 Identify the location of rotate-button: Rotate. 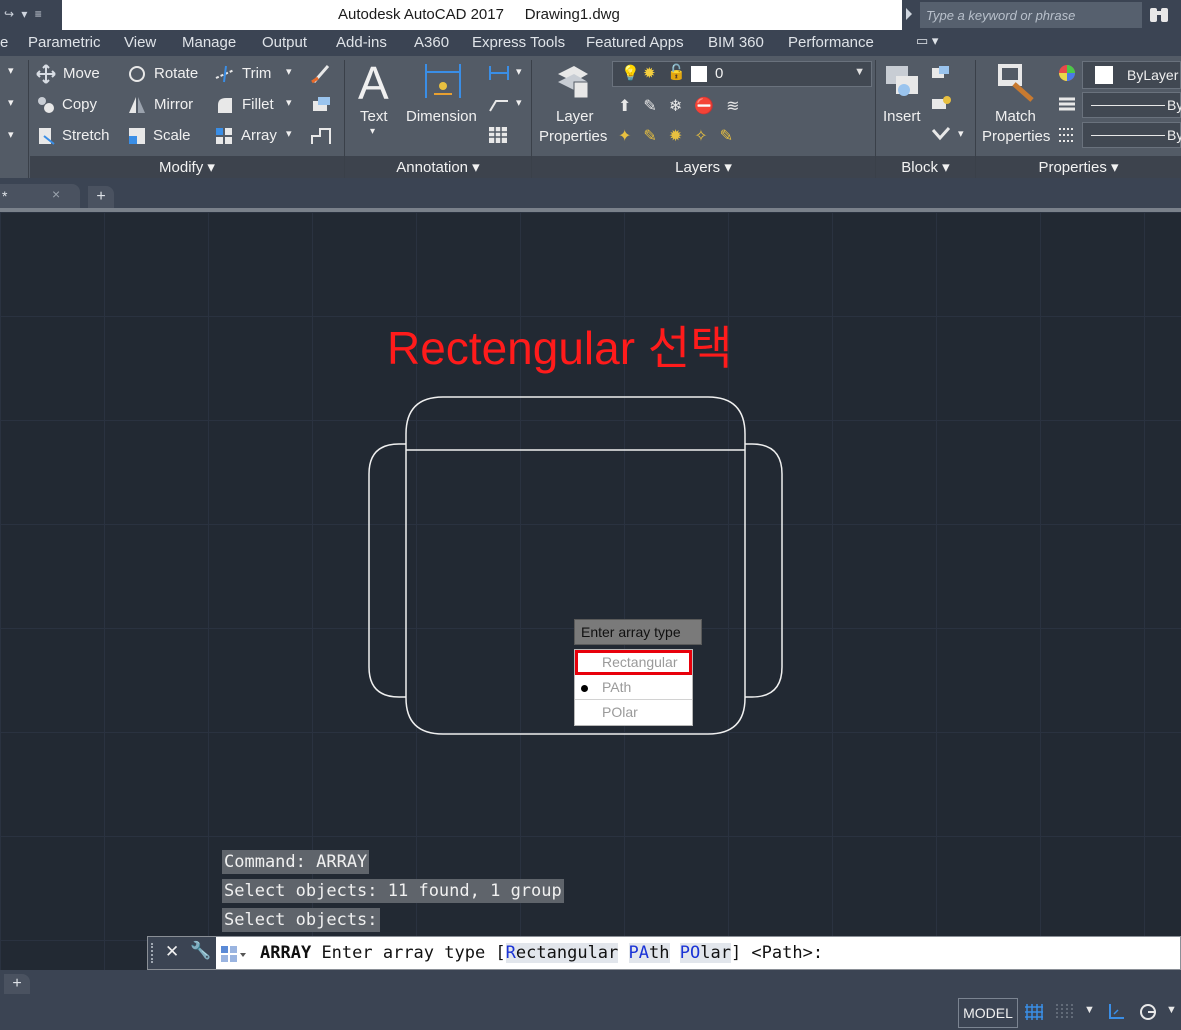
(176, 73).